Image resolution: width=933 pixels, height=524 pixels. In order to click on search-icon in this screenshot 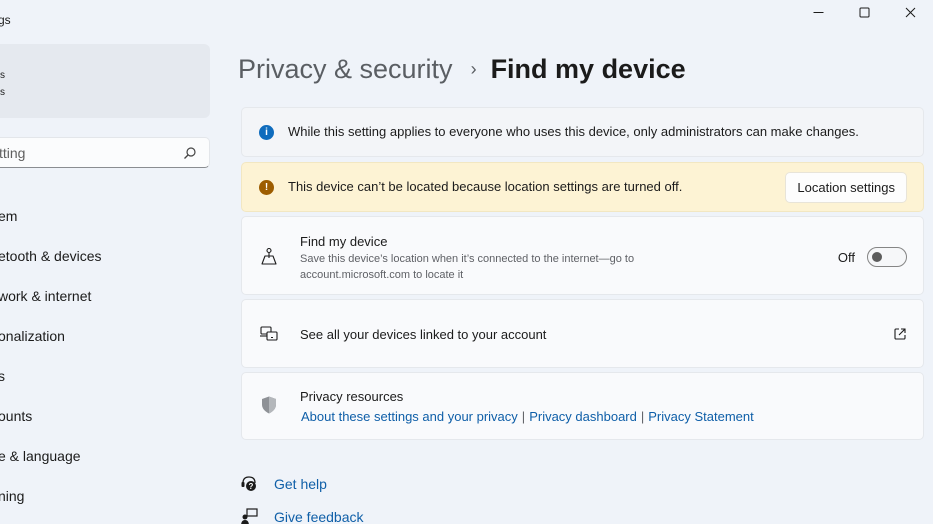, I will do `click(190, 153)`.